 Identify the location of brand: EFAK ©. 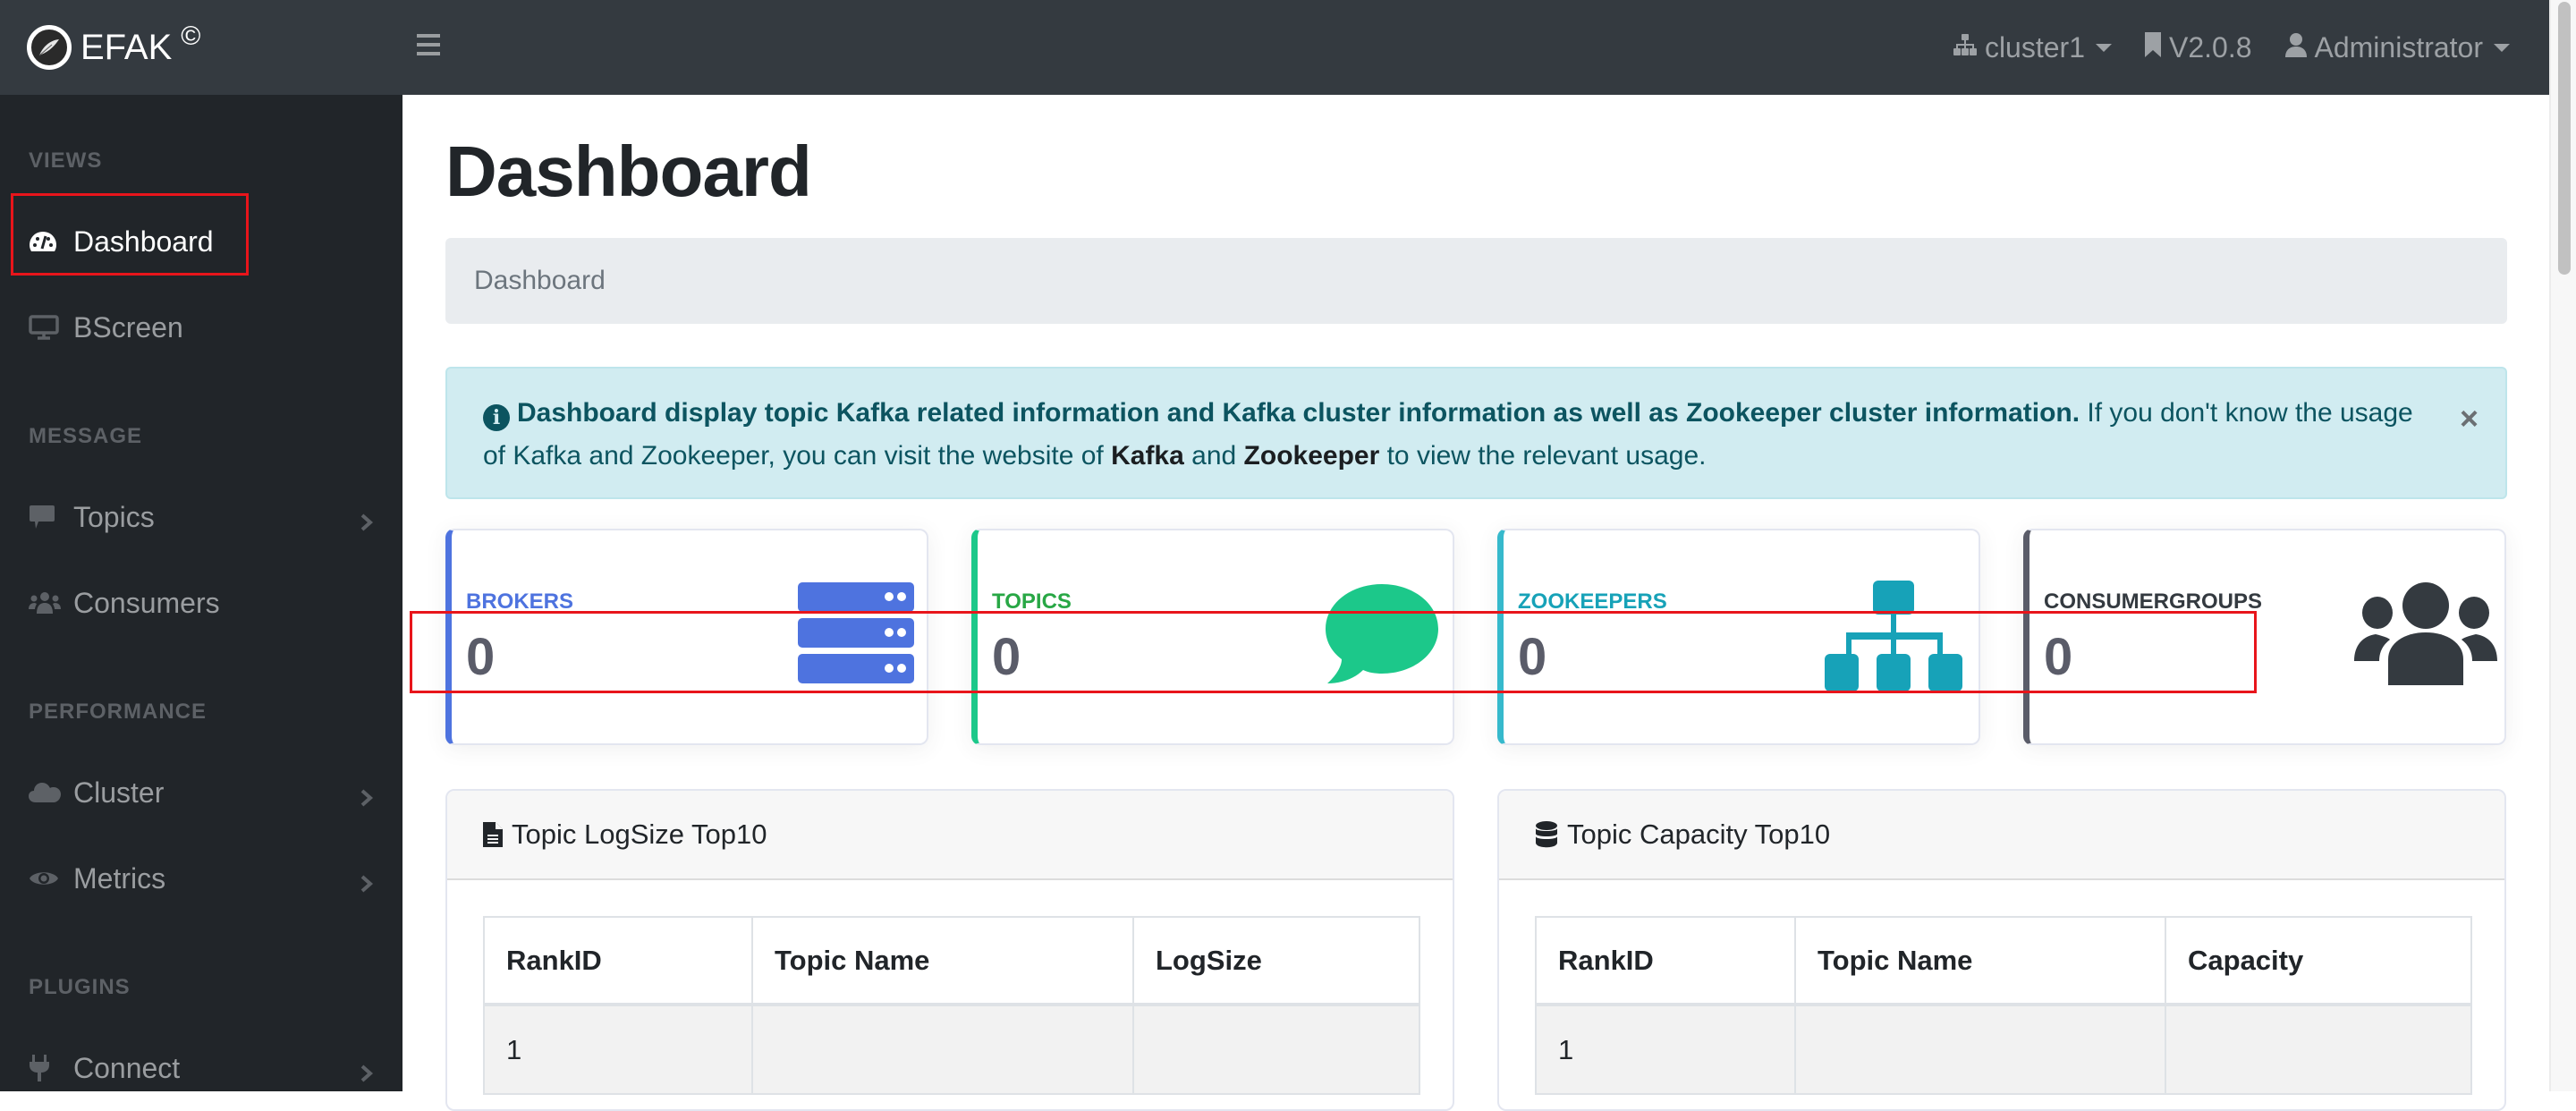
(113, 47).